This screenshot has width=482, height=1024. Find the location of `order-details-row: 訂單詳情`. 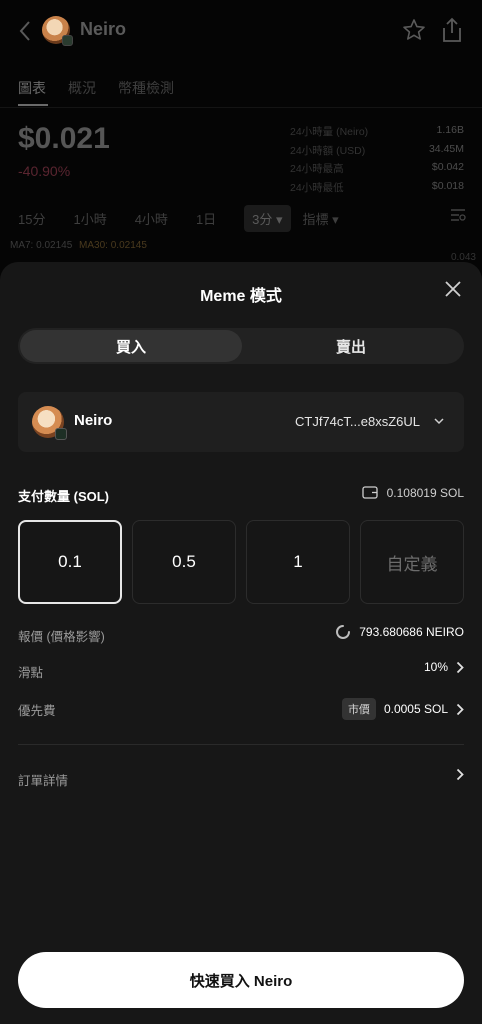

order-details-row: 訂單詳情 is located at coordinates (241, 778).